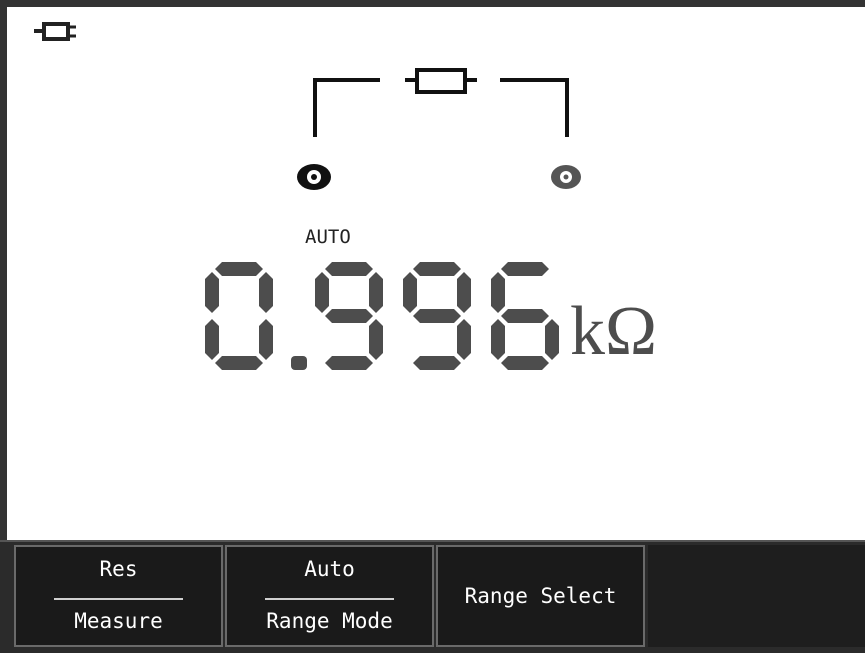 The height and width of the screenshot is (653, 865). I want to click on connection-diagram, so click(439, 129).